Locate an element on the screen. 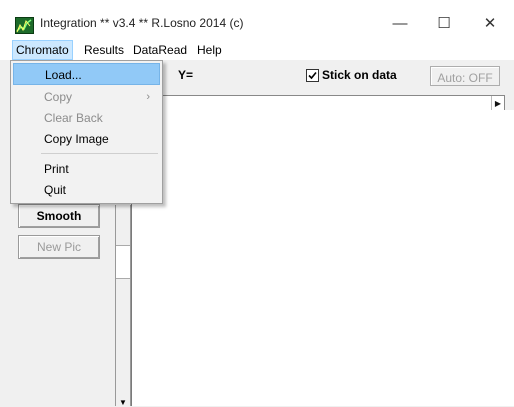  stick-on-data-checkbox is located at coordinates (312, 75).